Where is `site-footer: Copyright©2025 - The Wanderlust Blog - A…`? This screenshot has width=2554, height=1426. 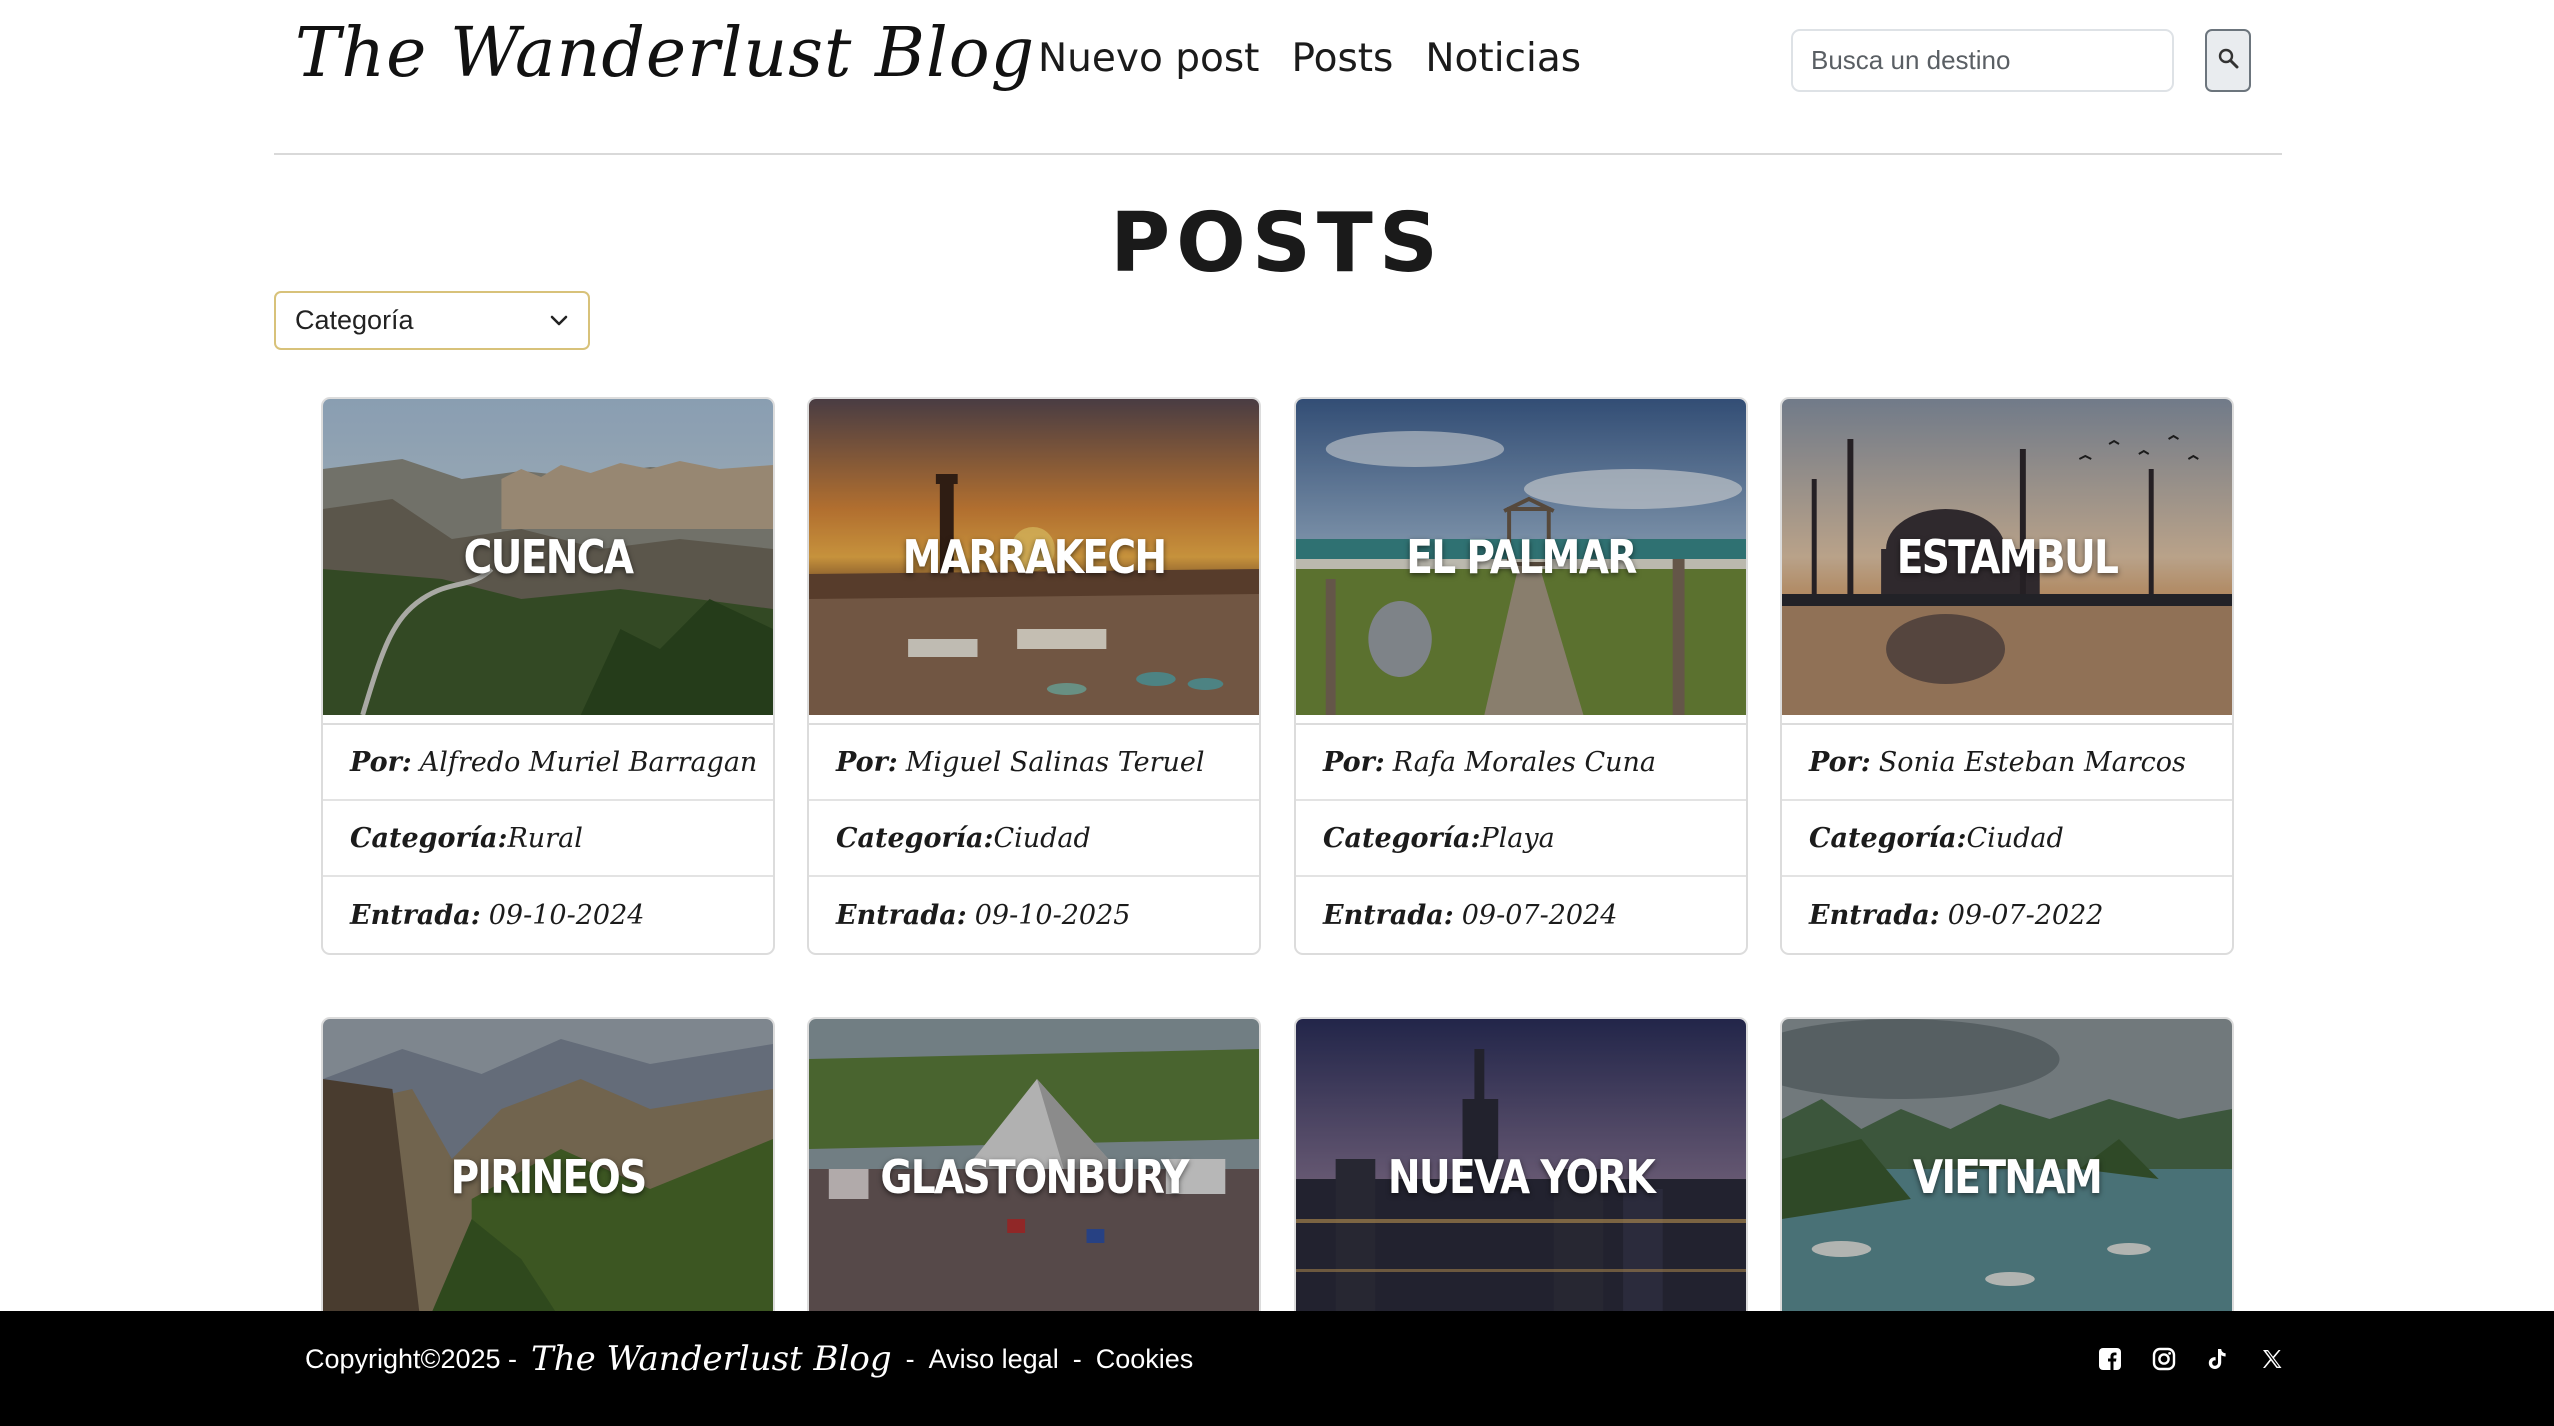 site-footer: Copyright©2025 - The Wanderlust Blog - A… is located at coordinates (1277, 1368).